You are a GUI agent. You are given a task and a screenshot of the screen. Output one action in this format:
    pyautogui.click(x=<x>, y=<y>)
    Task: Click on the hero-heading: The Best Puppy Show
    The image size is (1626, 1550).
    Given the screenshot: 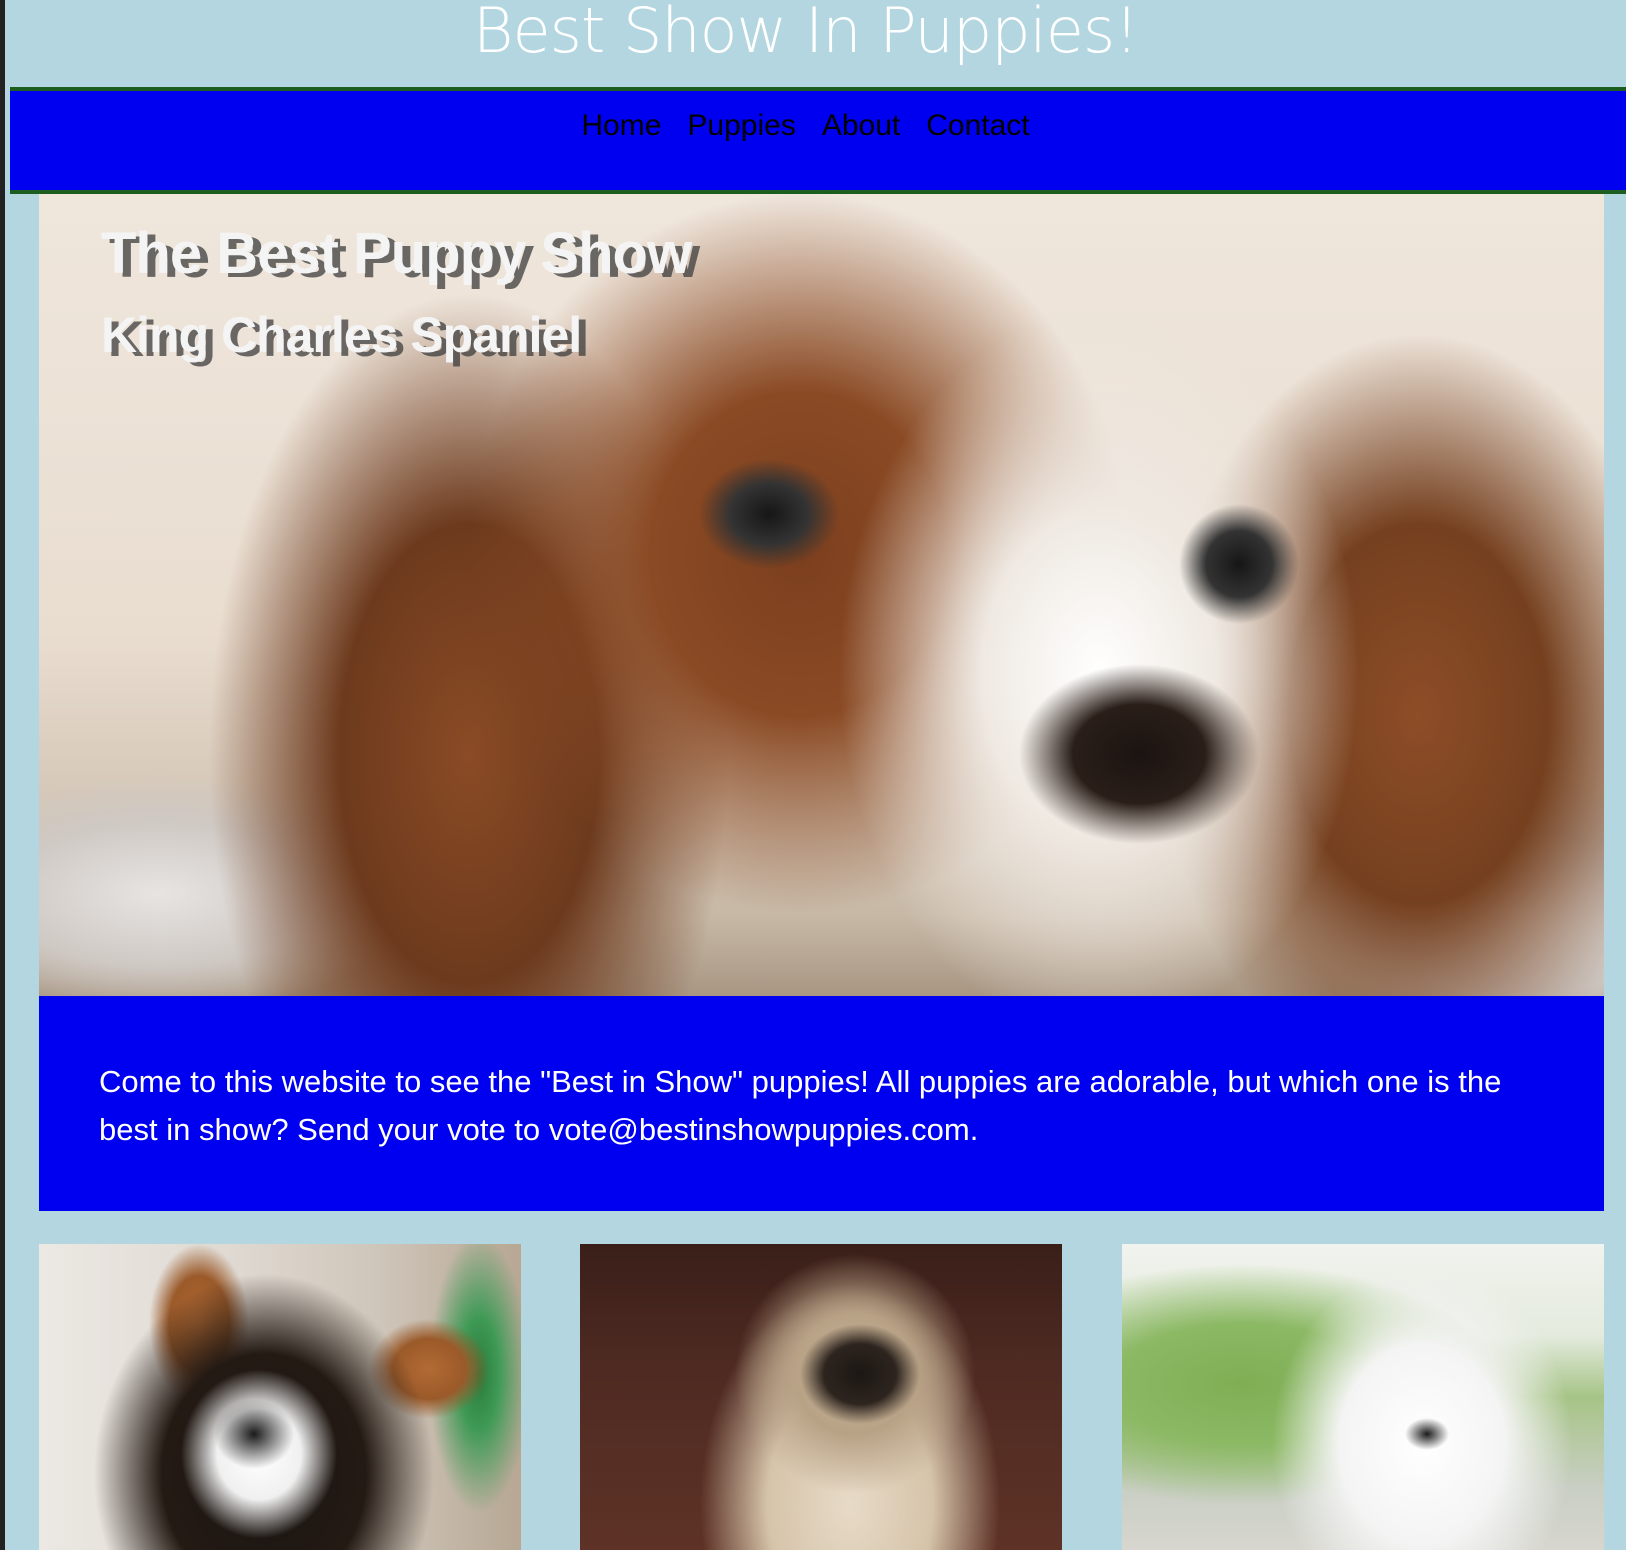 What is the action you would take?
    pyautogui.click(x=396, y=253)
    